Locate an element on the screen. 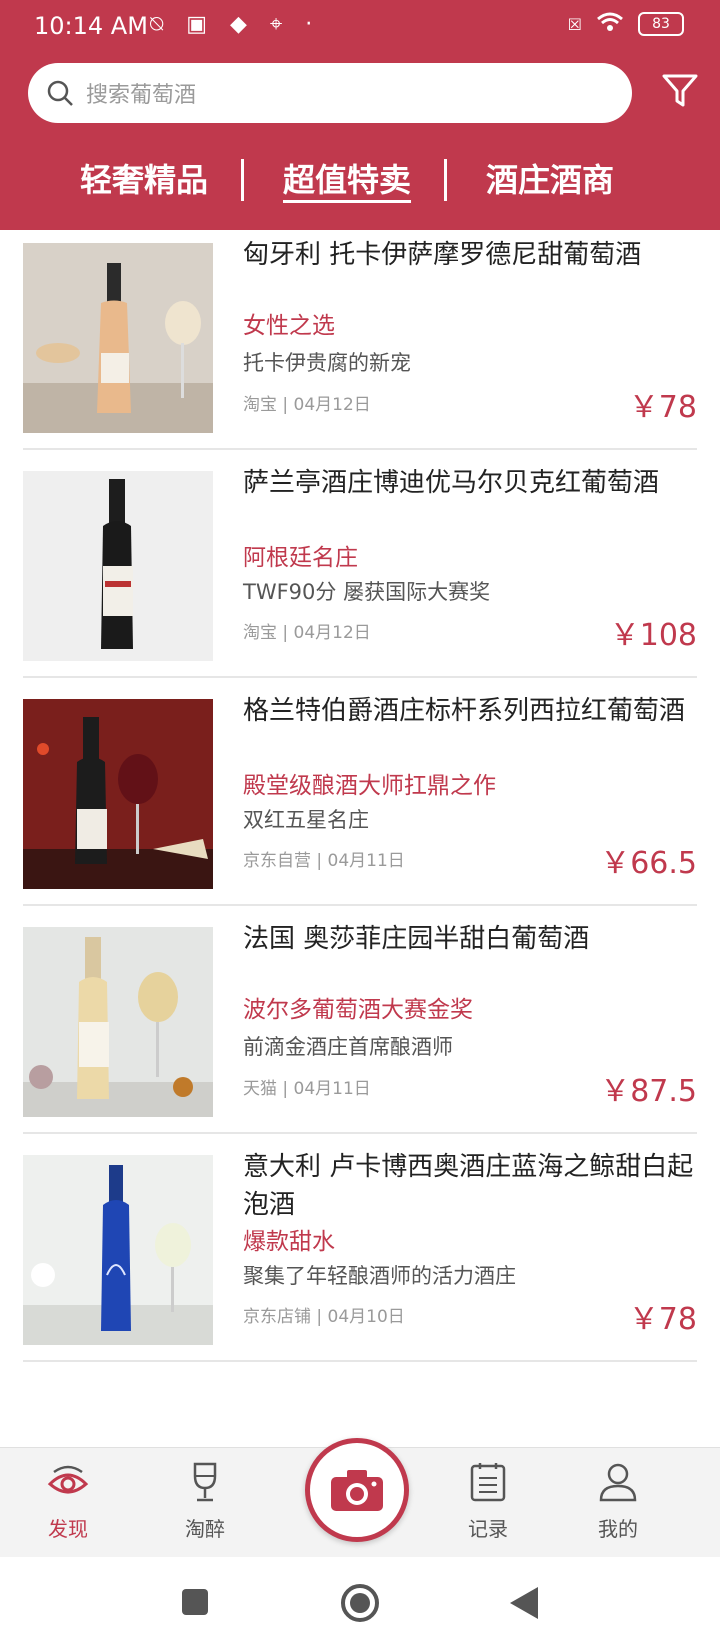 The height and width of the screenshot is (1650, 720). product-title: 法国 奥莎菲庄园半甜白葡萄酒 is located at coordinates (416, 939).